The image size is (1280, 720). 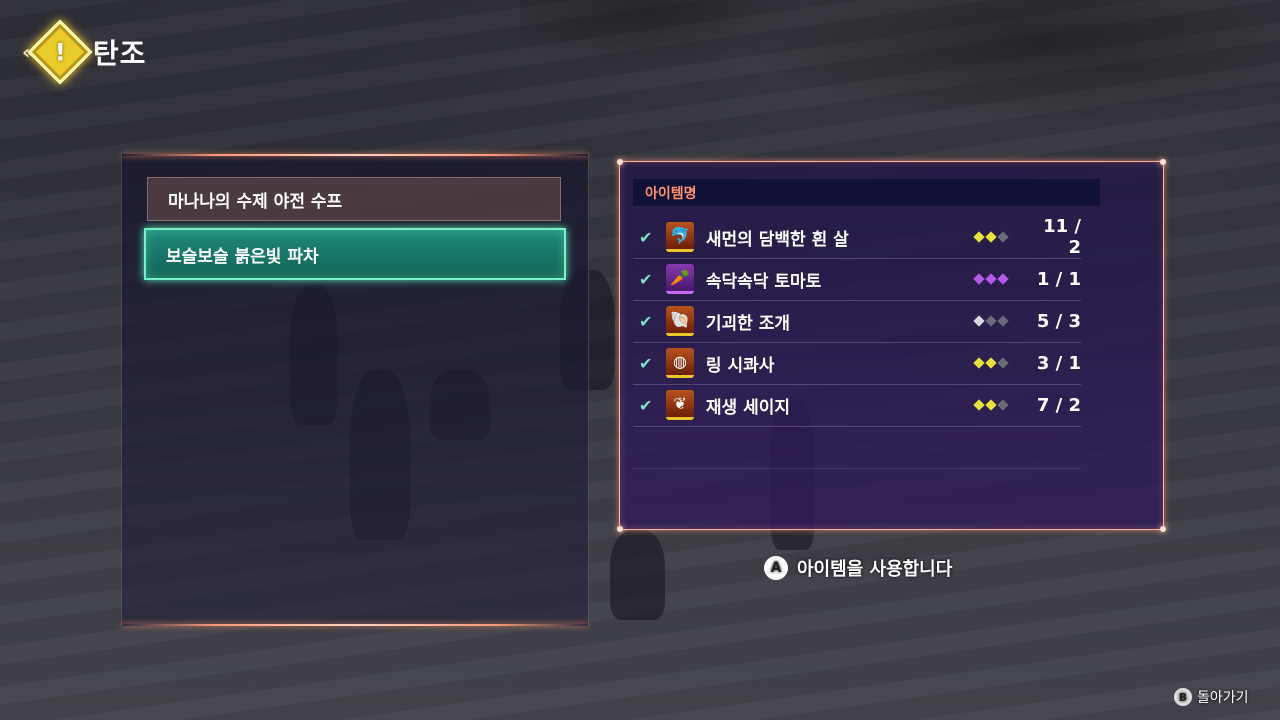 I want to click on rock-cliff-background, so click(x=900, y=80).